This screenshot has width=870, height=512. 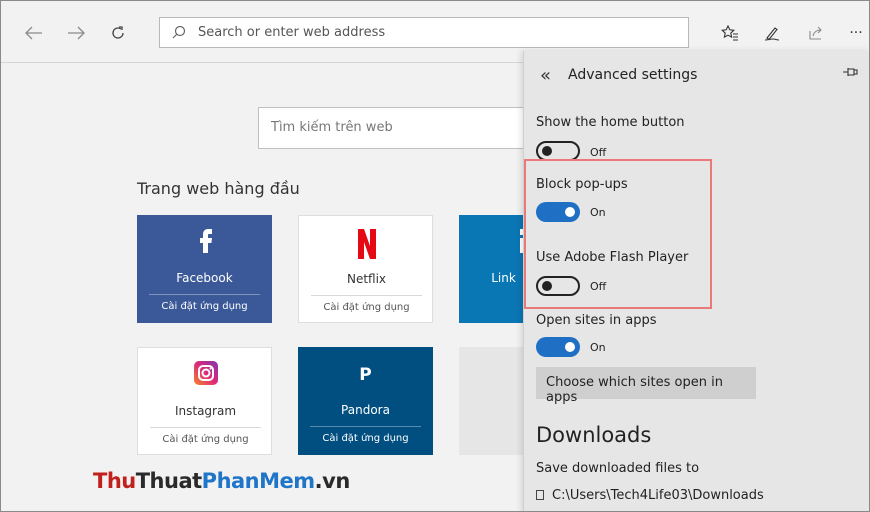 What do you see at coordinates (365, 375) in the screenshot?
I see `pandora-icon: P` at bounding box center [365, 375].